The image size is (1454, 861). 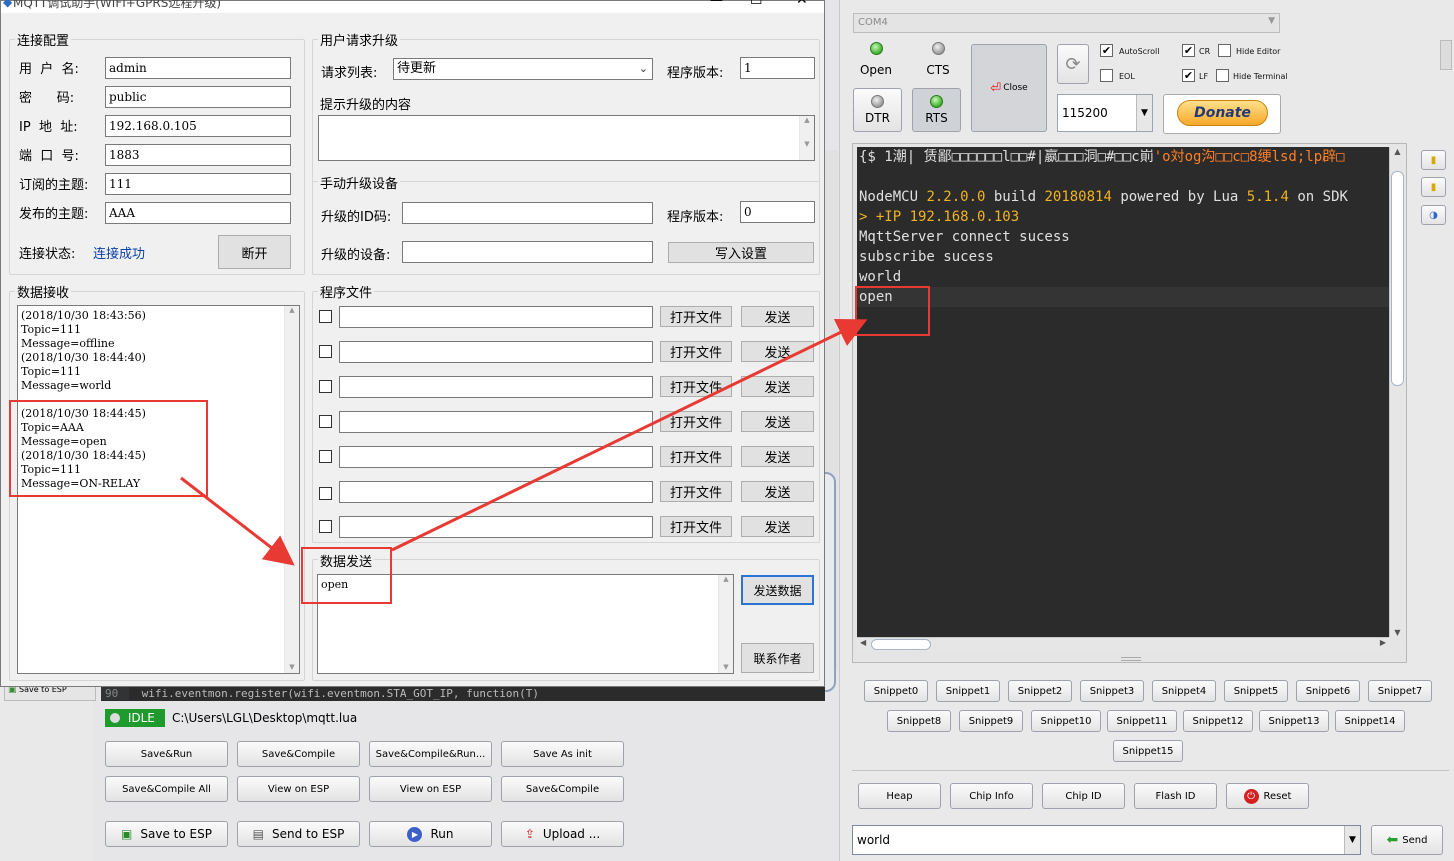 What do you see at coordinates (629, 435) in the screenshot?
I see `annotation-arrow-send-to-terminal` at bounding box center [629, 435].